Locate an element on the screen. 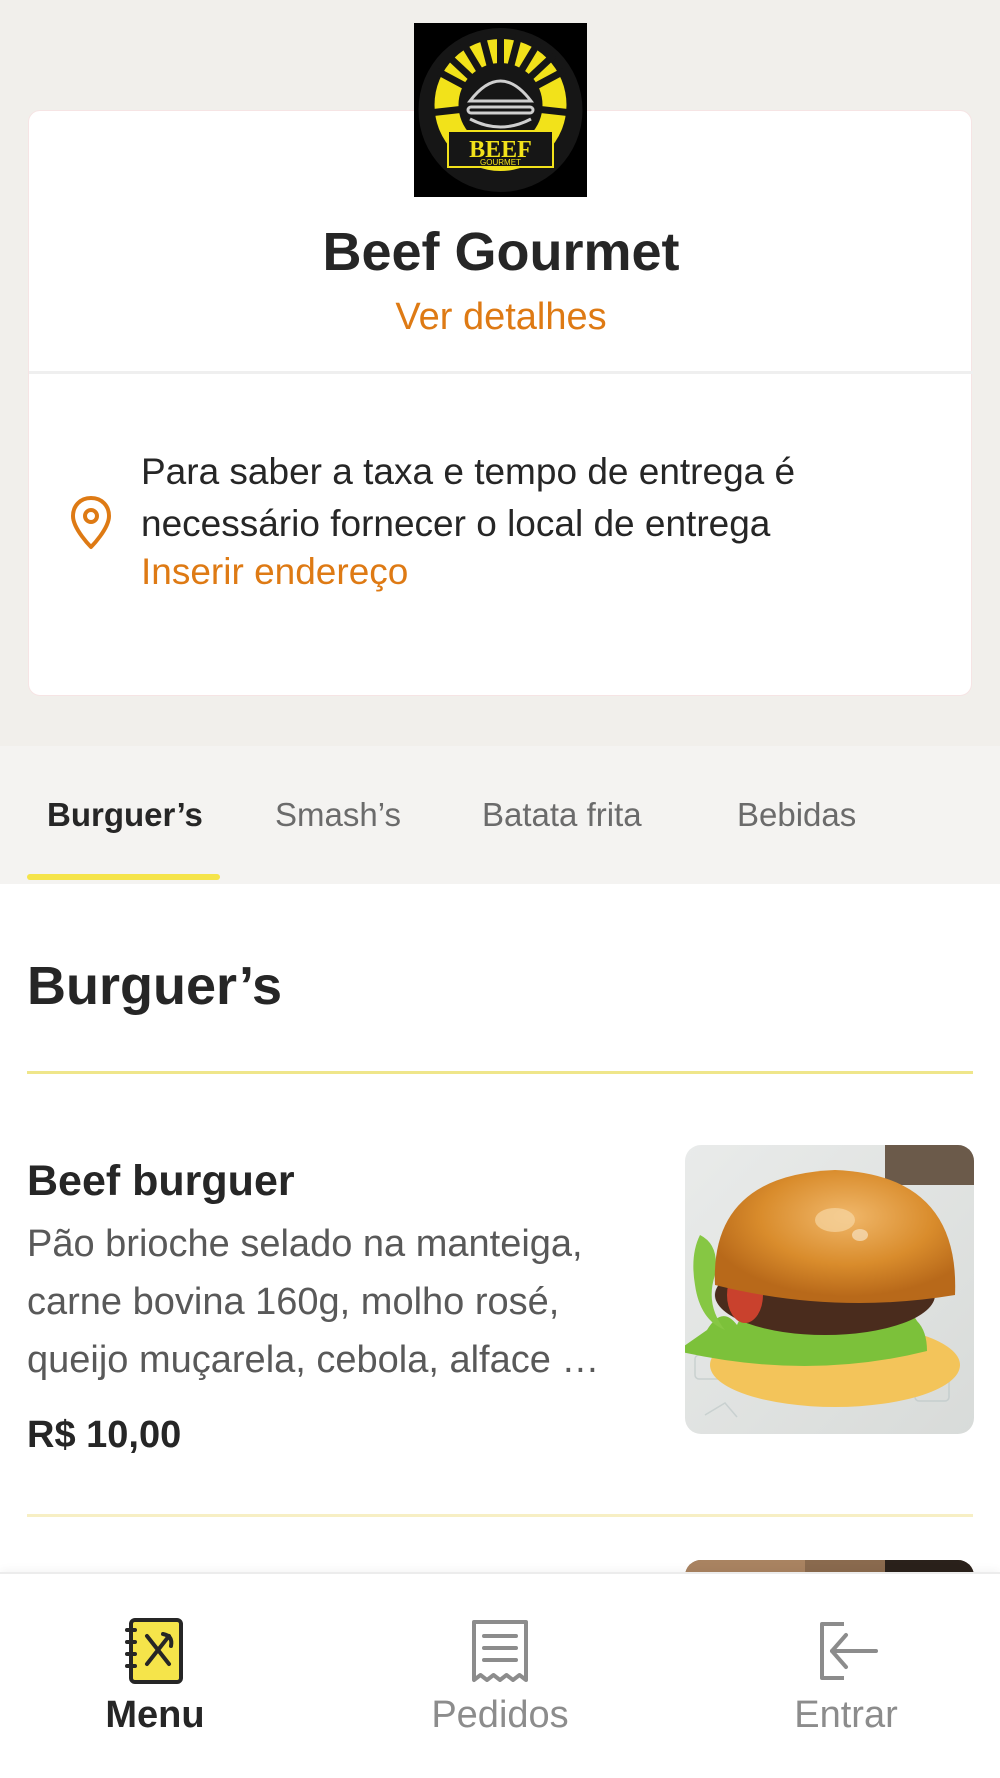 Image resolution: width=1000 pixels, height=1778 pixels. menu-book-icon is located at coordinates (154, 1651).